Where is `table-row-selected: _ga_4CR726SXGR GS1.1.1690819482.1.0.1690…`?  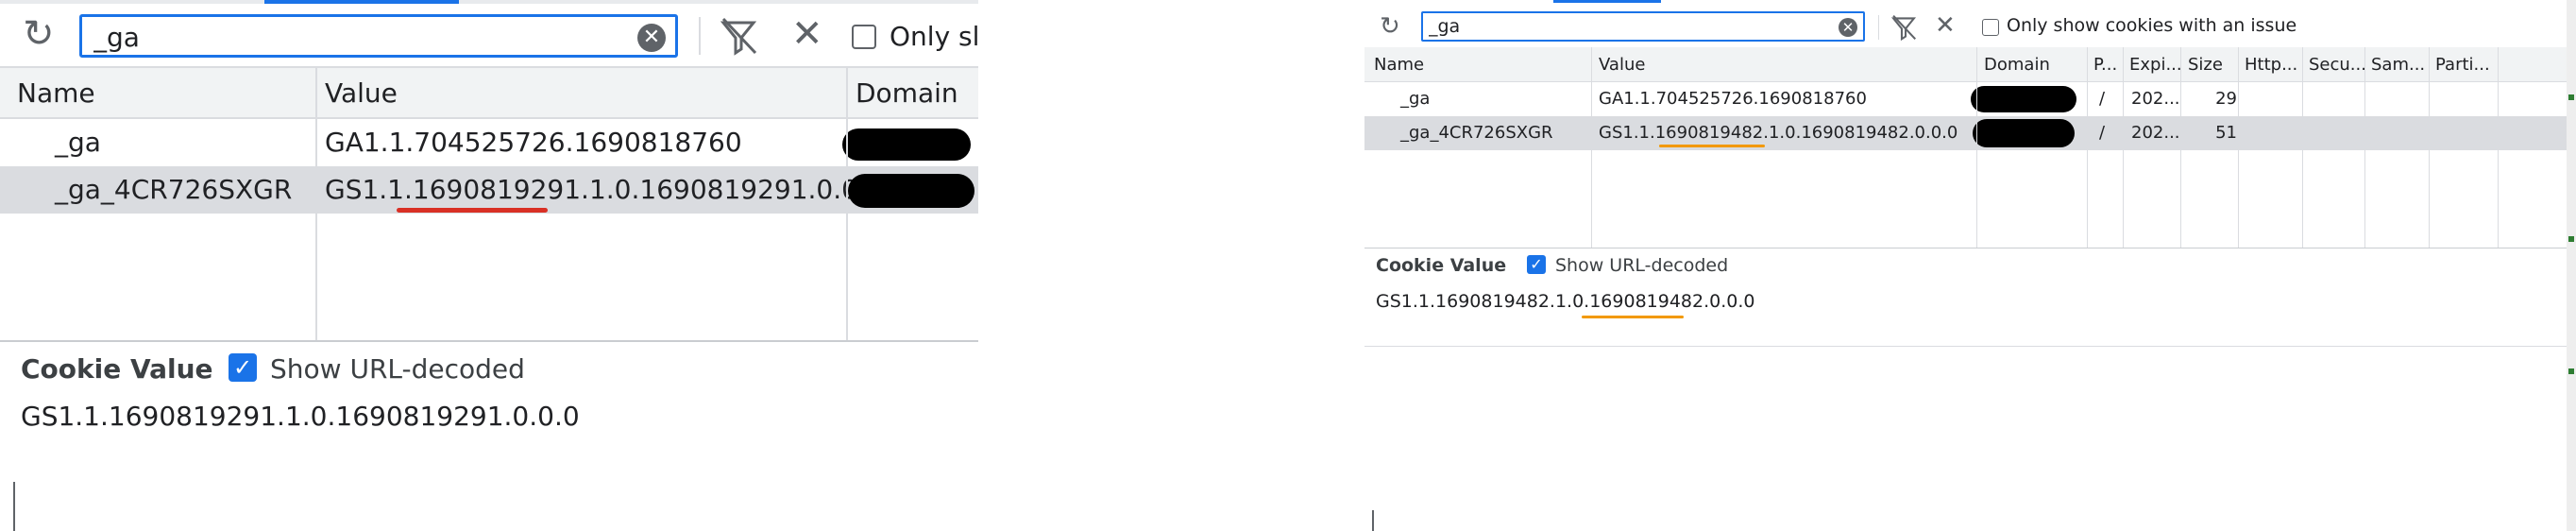
table-row-selected: _ga_4CR726SXGR GS1.1.1690819482.1.0.1690… is located at coordinates (1970, 133).